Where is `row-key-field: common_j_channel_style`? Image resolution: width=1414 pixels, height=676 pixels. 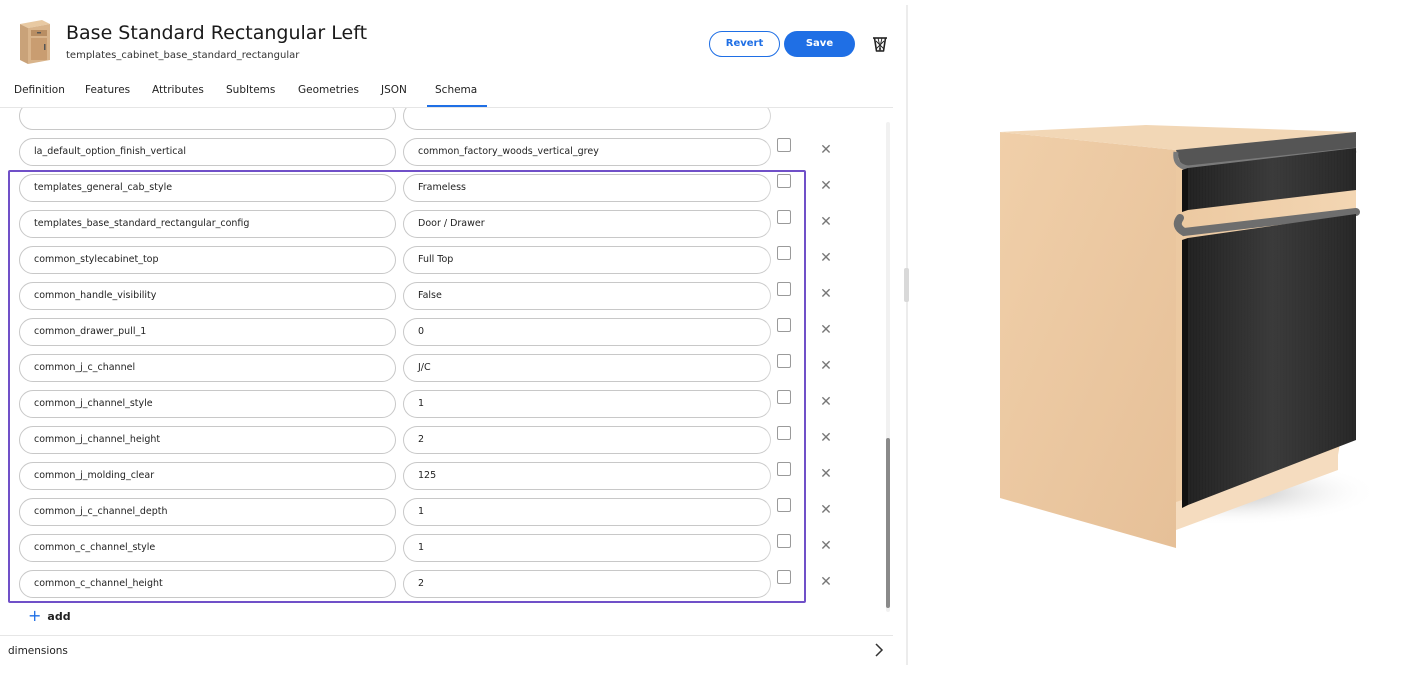
row-key-field: common_j_channel_style is located at coordinates (207, 404).